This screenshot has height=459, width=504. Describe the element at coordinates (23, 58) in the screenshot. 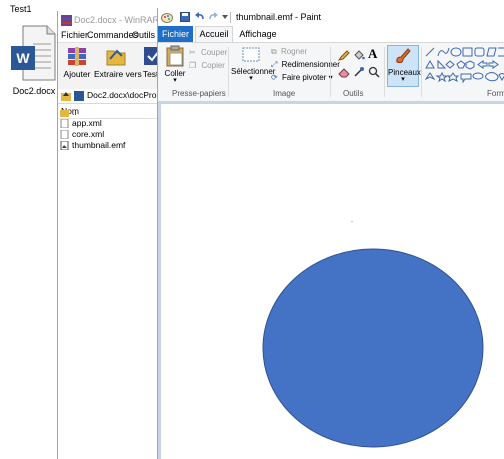

I see `svg-text: W` at that location.